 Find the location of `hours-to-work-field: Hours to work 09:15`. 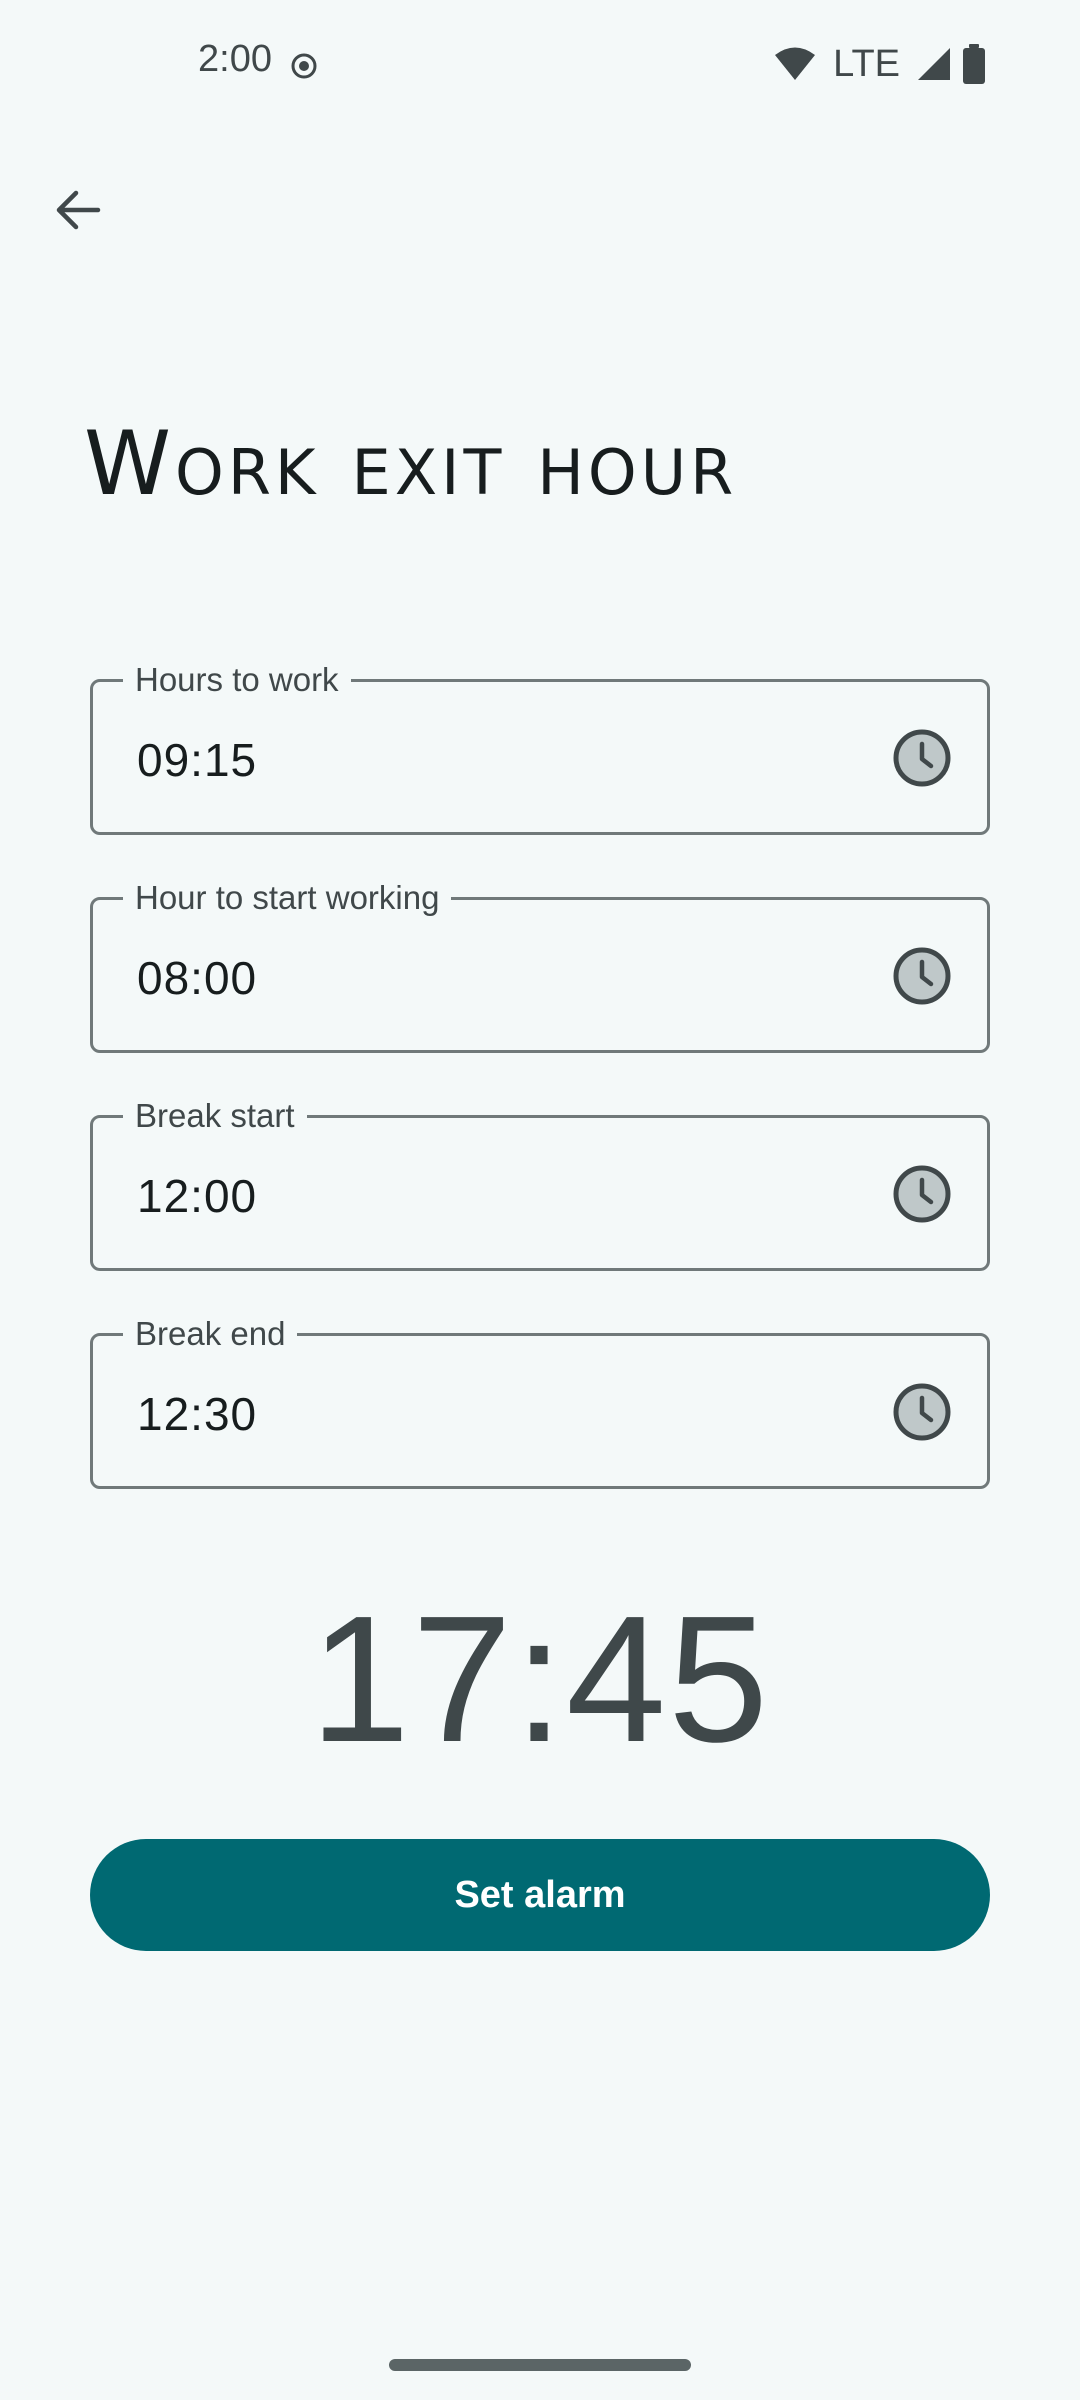

hours-to-work-field: Hours to work 09:15 is located at coordinates (540, 747).